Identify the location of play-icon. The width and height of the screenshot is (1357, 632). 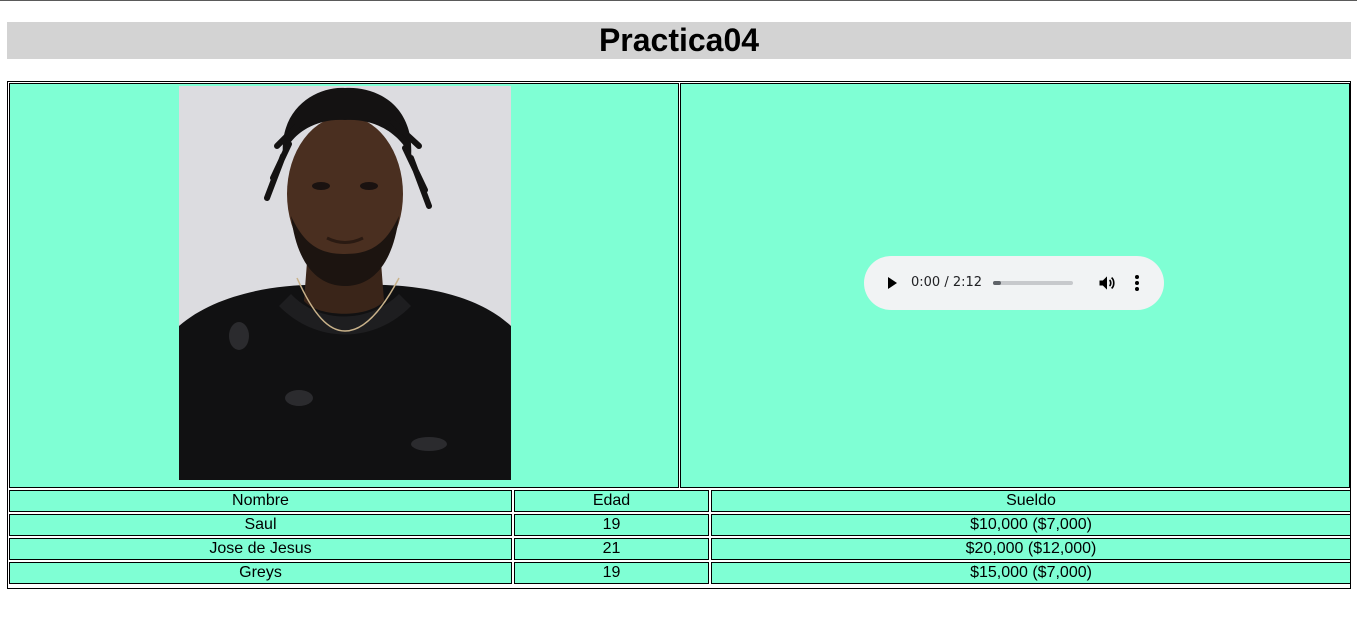
(892, 283).